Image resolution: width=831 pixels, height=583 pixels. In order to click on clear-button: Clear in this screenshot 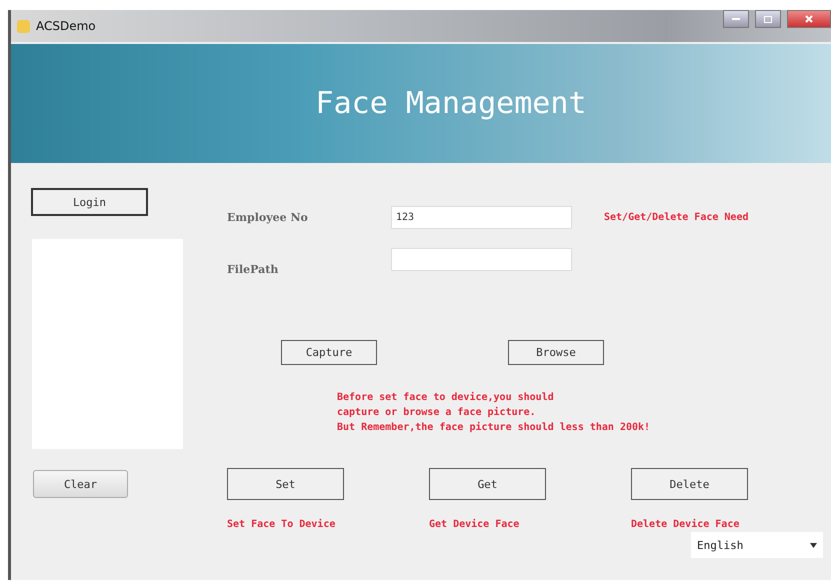, I will do `click(80, 484)`.